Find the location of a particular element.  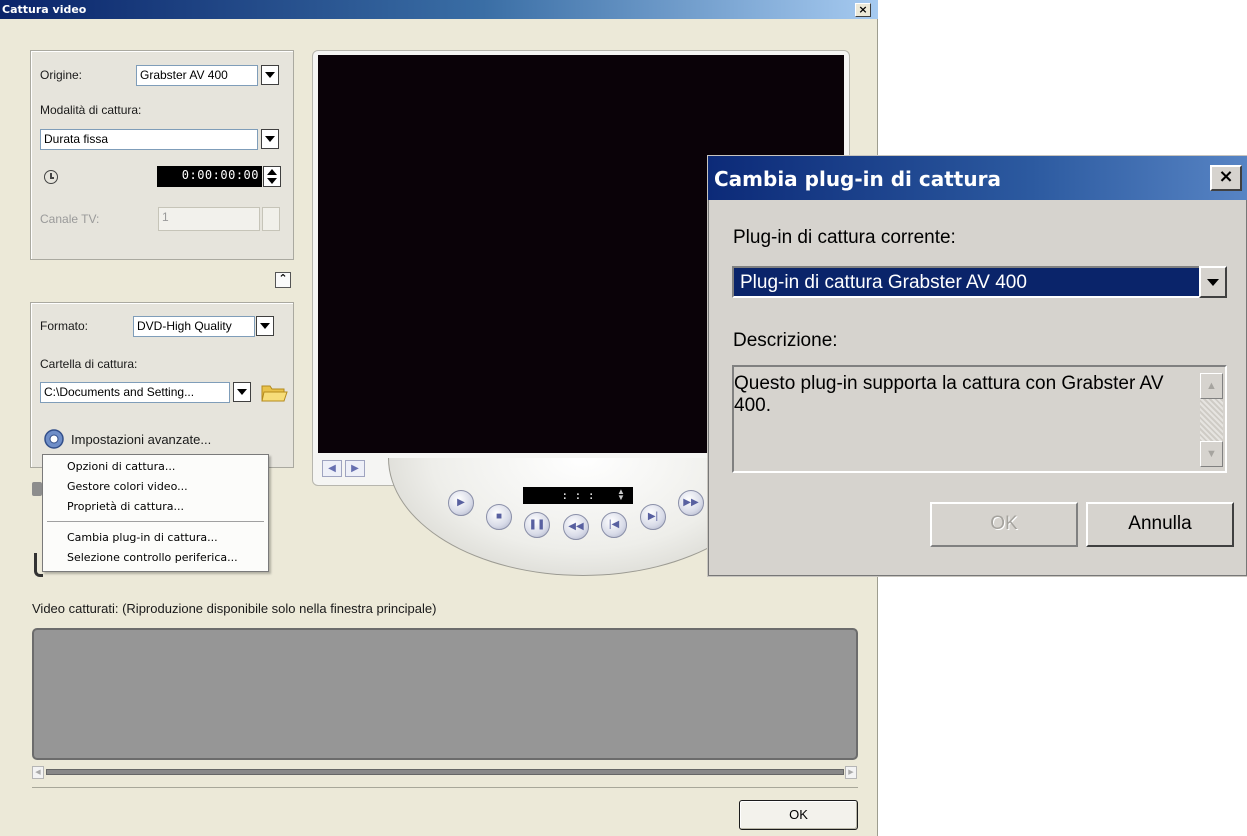

next-frame-icon: ▶| is located at coordinates (653, 517).